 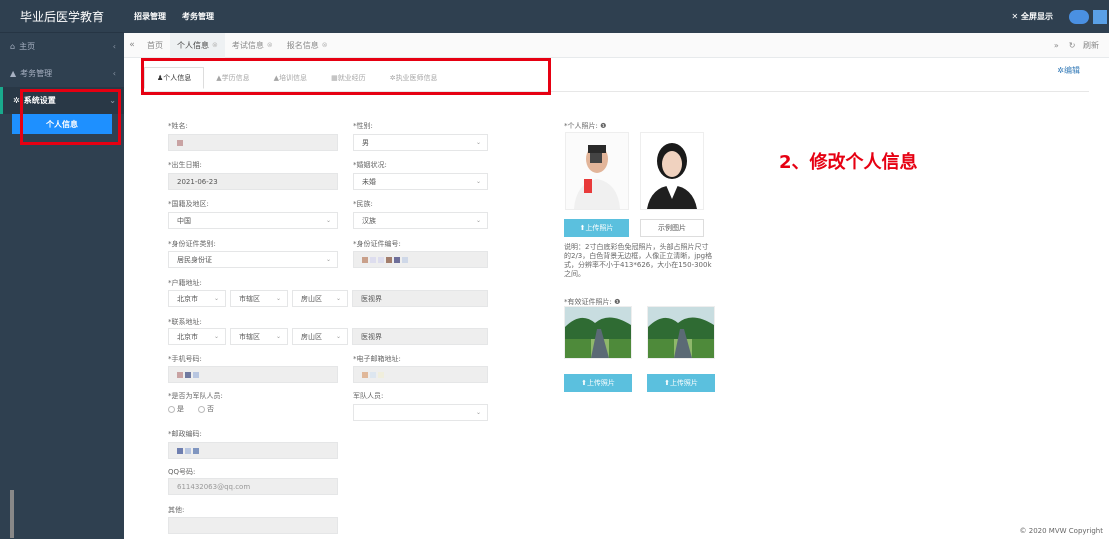 I want to click on marital-label: *婚姻状况:, so click(x=370, y=165).